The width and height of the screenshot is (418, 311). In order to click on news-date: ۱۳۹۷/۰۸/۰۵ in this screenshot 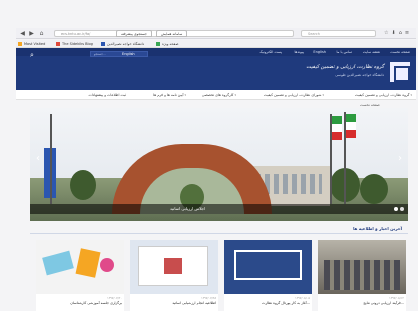, I will do `click(302, 298)`.